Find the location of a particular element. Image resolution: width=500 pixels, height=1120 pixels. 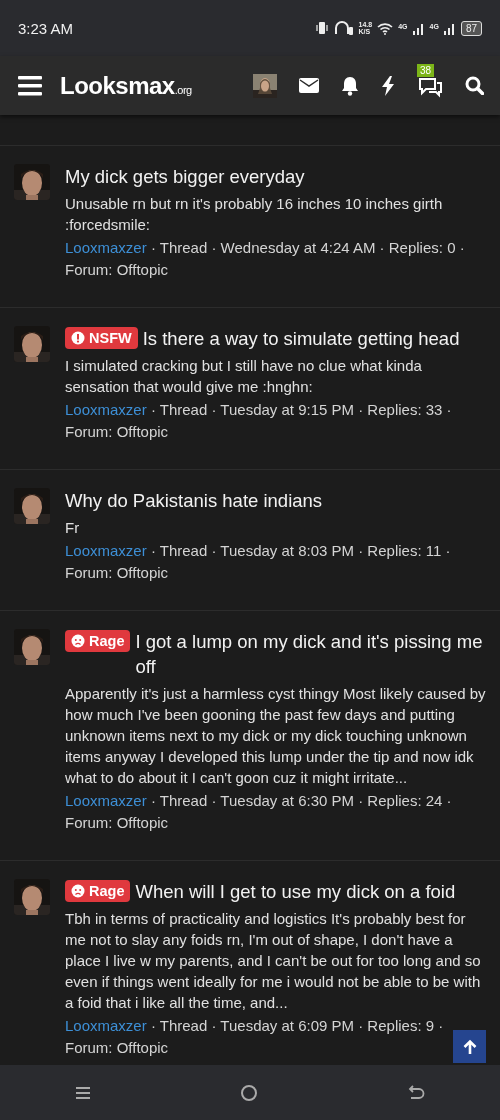

arrow-up-icon is located at coordinates (469, 1046).